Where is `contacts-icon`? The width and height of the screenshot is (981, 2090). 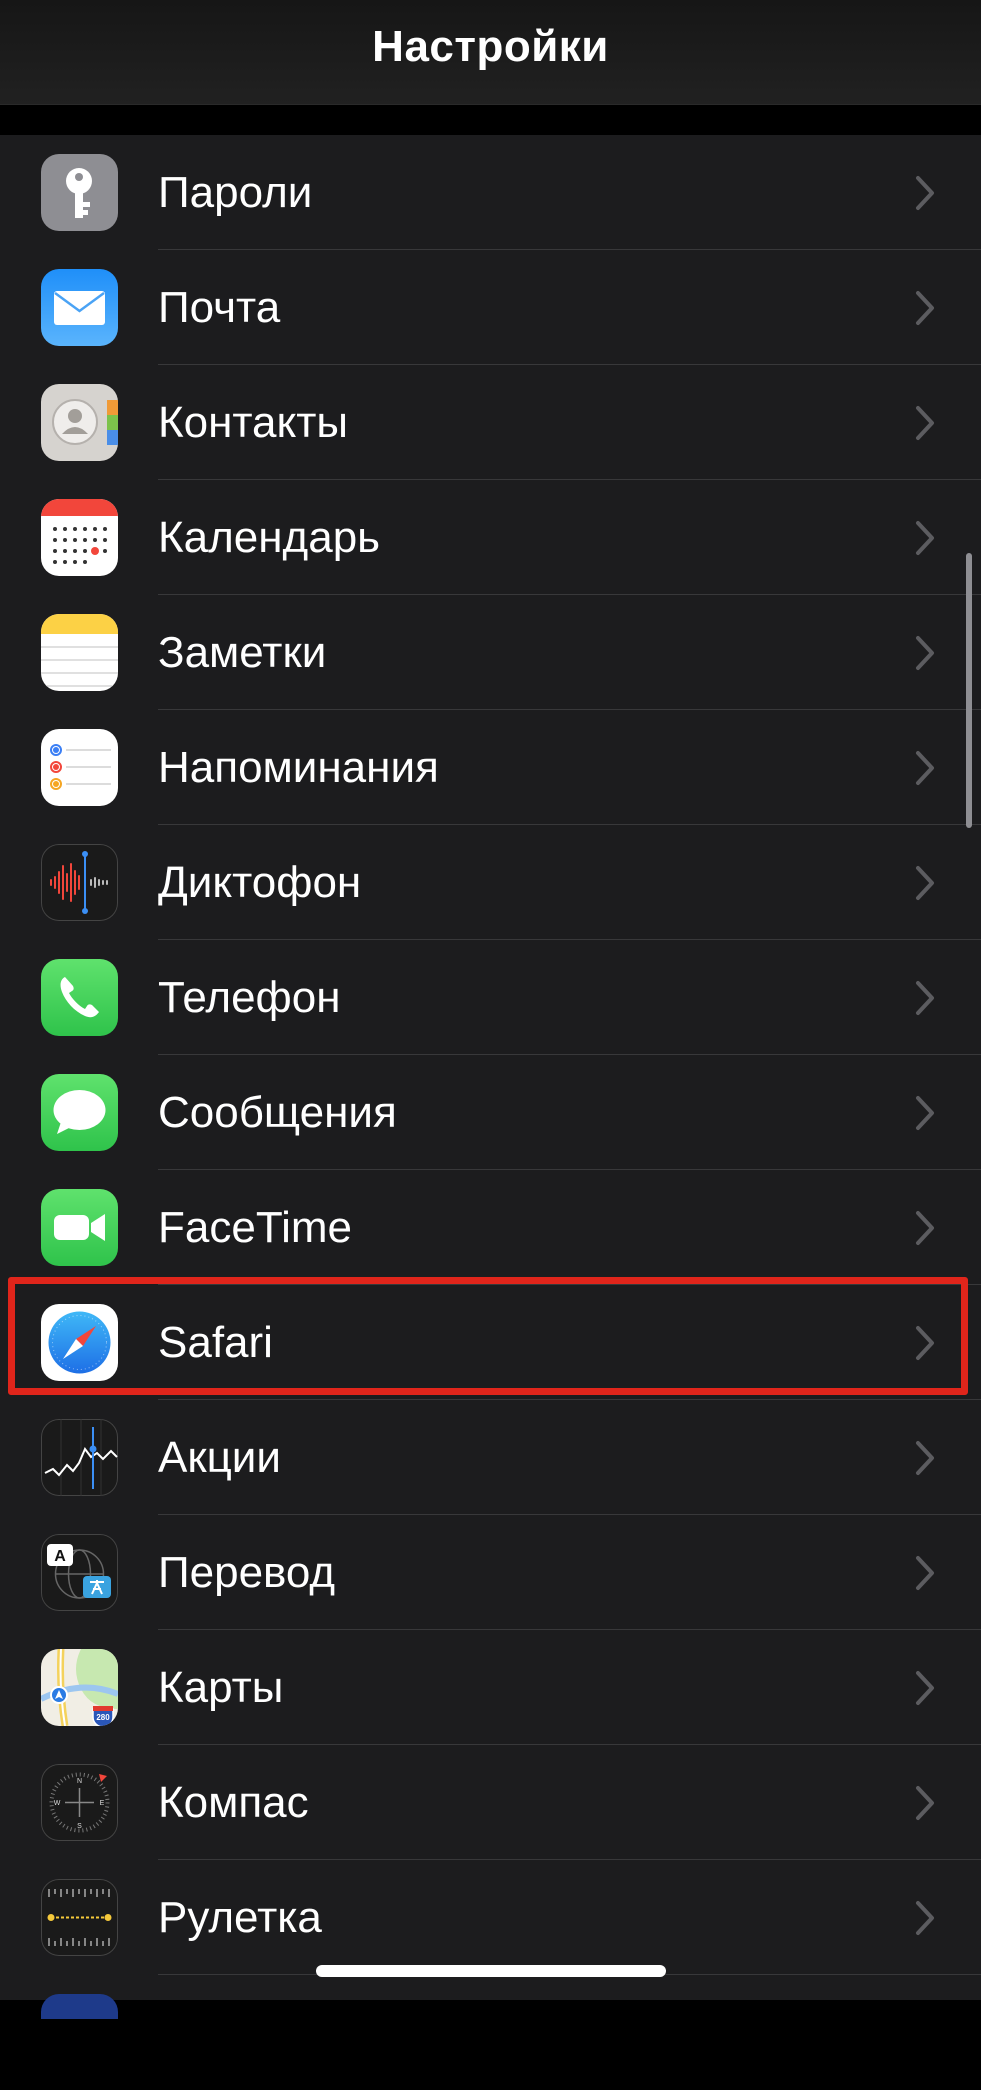
contacts-icon is located at coordinates (79, 422).